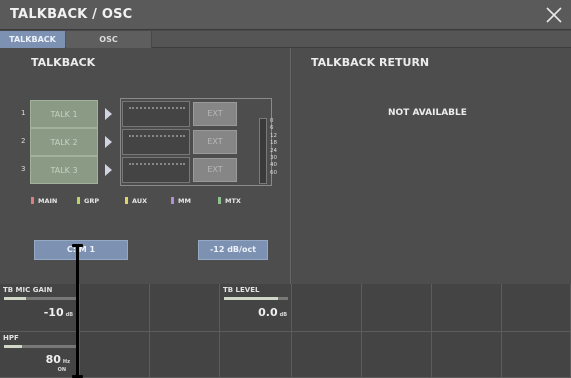 This screenshot has width=571, height=378. I want to click on tb-level-knob: TB LEVEL 0.0 dB, so click(256, 308).